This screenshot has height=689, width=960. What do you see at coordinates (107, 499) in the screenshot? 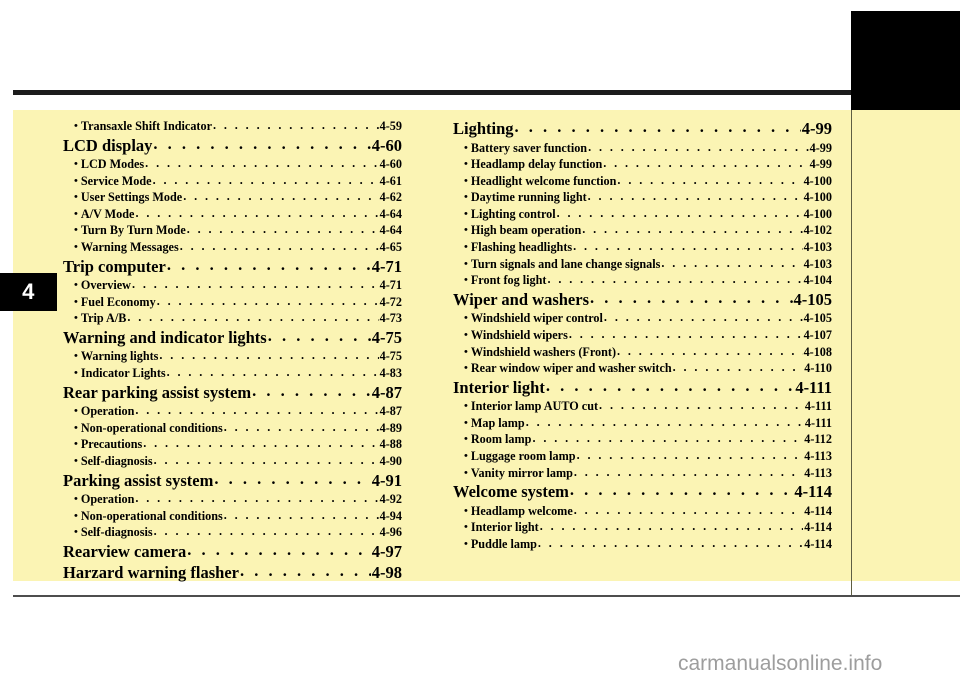
I see `toc-entry-title: Operation` at bounding box center [107, 499].